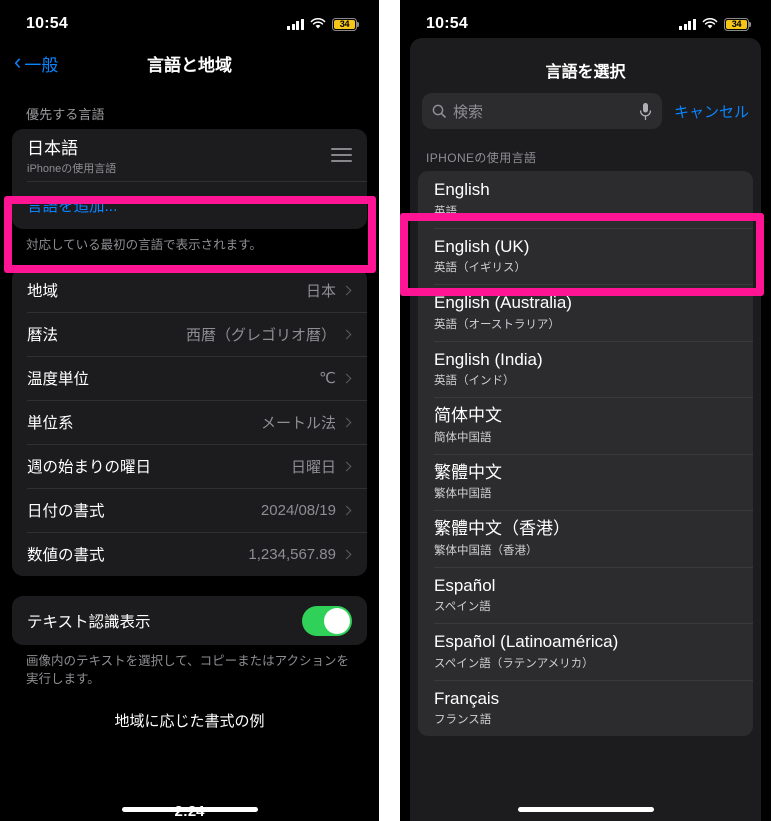  Describe the element at coordinates (260, 335) in the screenshot. I see `row-value: 西暦（グレゴリオ暦）` at that location.